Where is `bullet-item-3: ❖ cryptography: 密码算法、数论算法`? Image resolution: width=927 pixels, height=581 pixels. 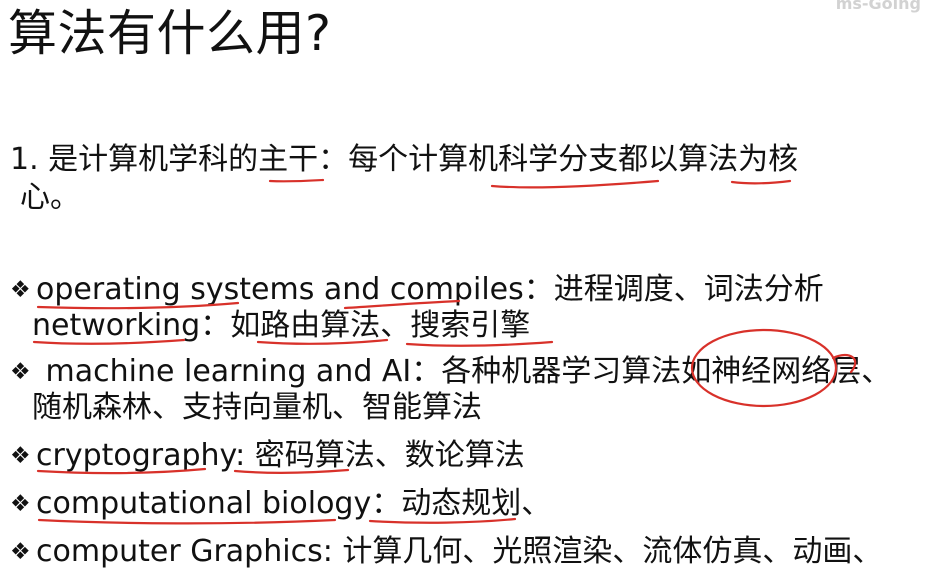
bullet-item-3: ❖ cryptography: 密码算法、数论算法 is located at coordinates (267, 456).